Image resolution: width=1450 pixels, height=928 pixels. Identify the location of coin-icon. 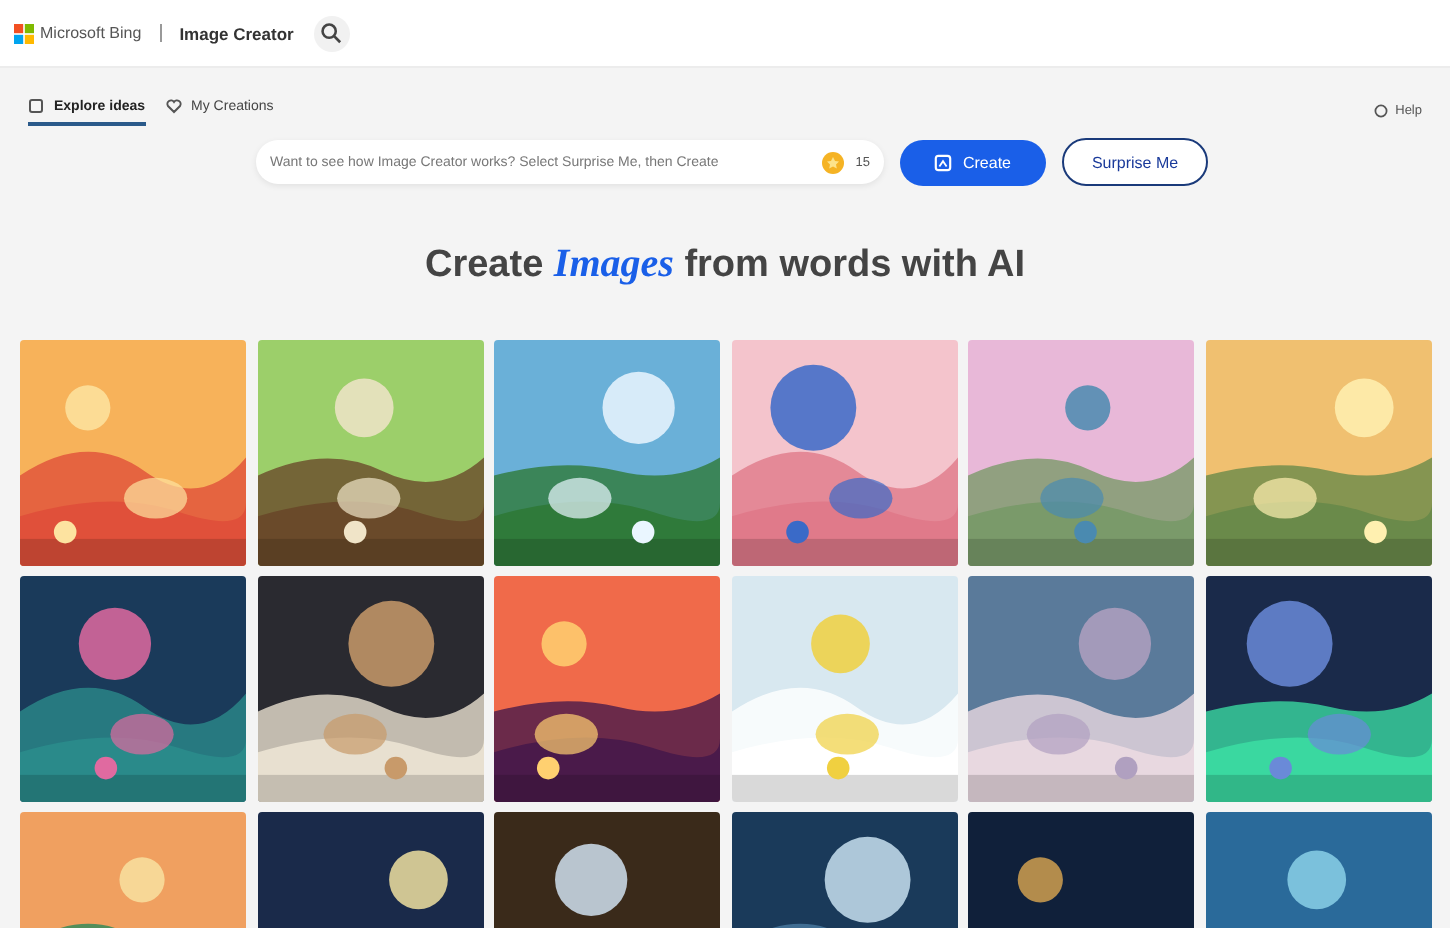
(832, 162).